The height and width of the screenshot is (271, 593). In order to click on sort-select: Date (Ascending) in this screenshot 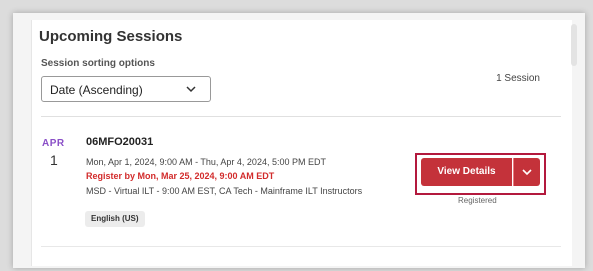, I will do `click(126, 89)`.